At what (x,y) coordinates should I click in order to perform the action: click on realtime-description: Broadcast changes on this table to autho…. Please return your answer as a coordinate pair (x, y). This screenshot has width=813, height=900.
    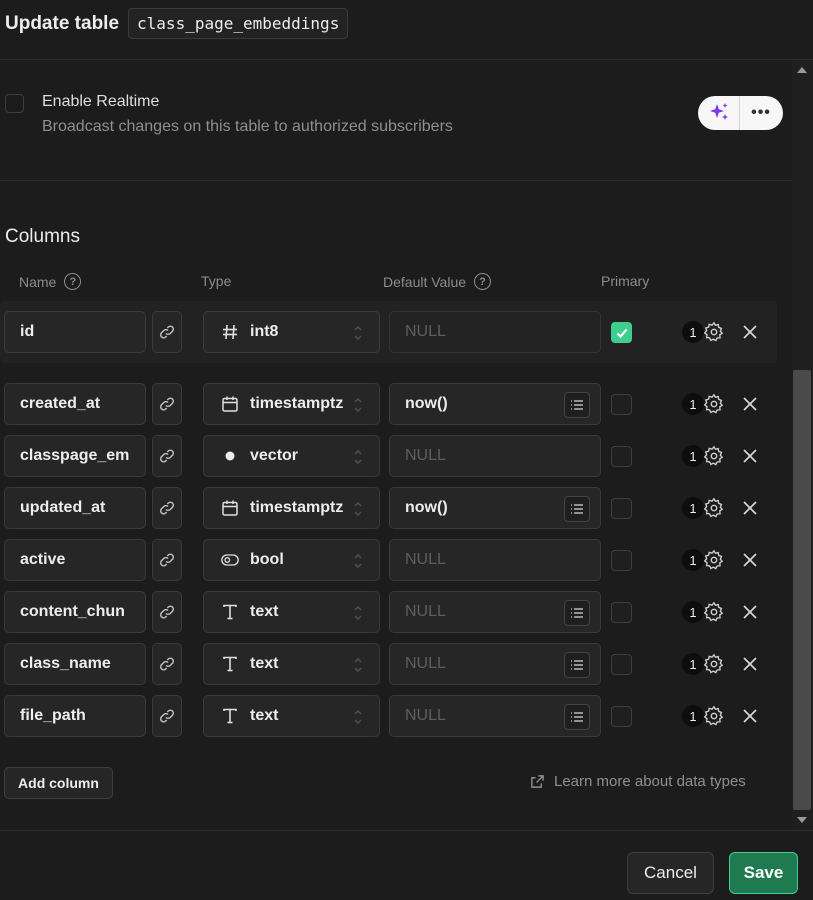
    Looking at the image, I should click on (247, 126).